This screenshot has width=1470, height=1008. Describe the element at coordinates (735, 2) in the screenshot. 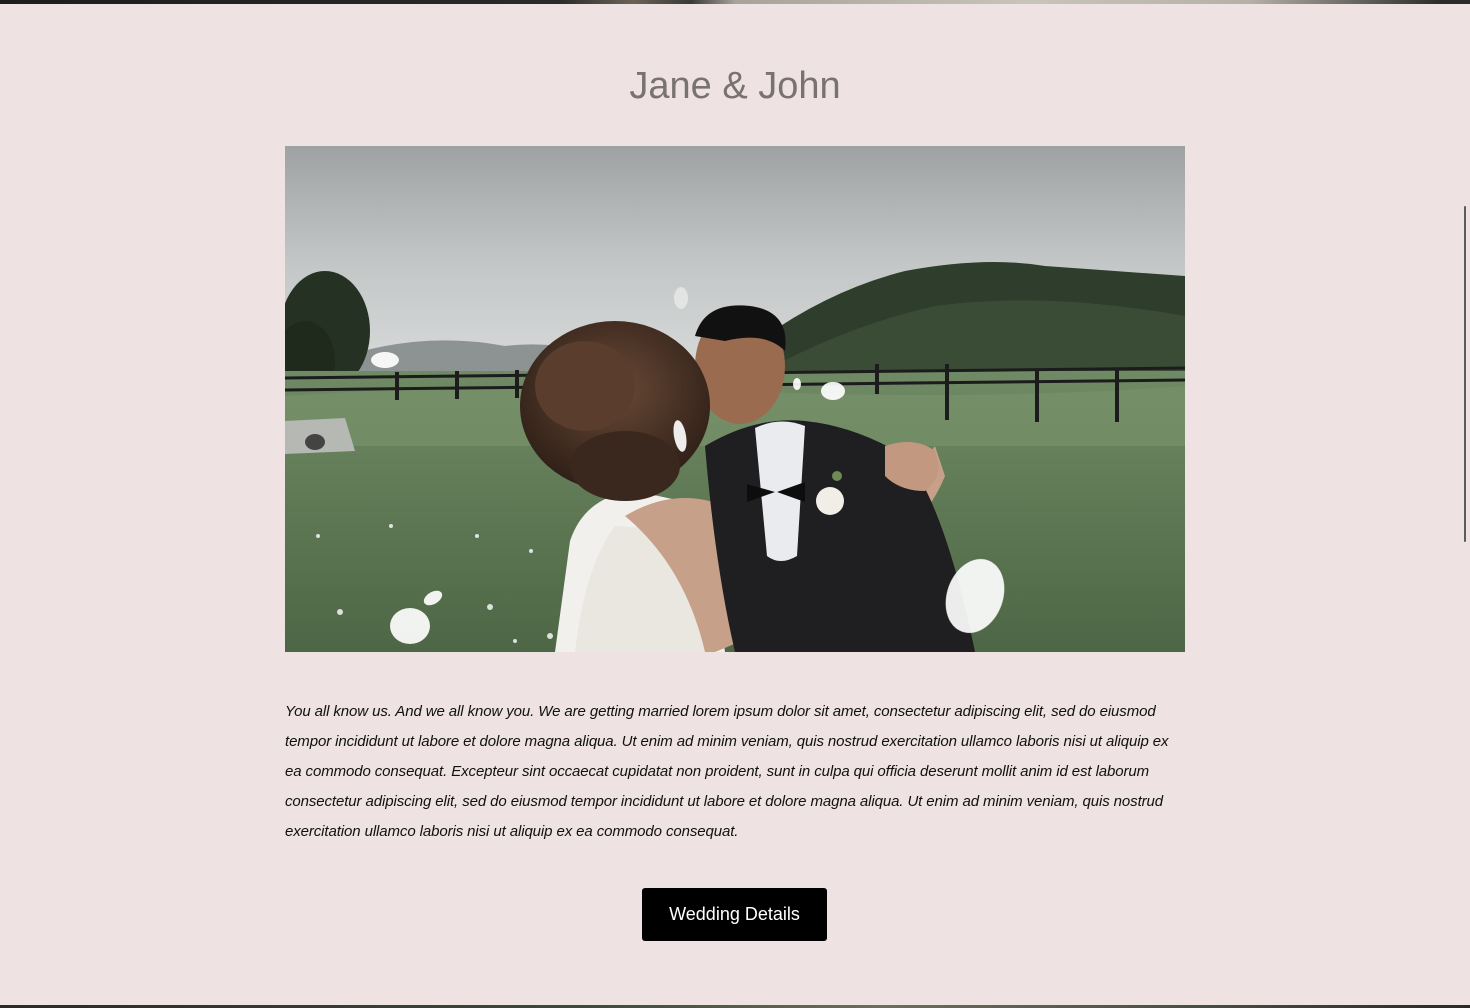

I see `previous-section-image-edge` at that location.